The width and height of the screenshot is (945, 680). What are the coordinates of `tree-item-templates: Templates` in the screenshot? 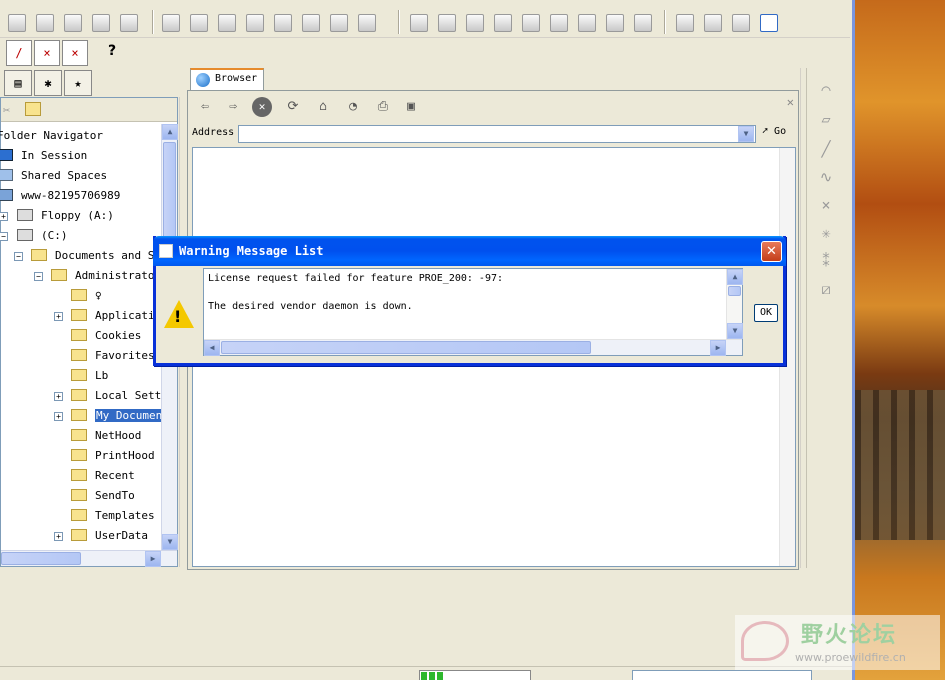 It's located at (113, 516).